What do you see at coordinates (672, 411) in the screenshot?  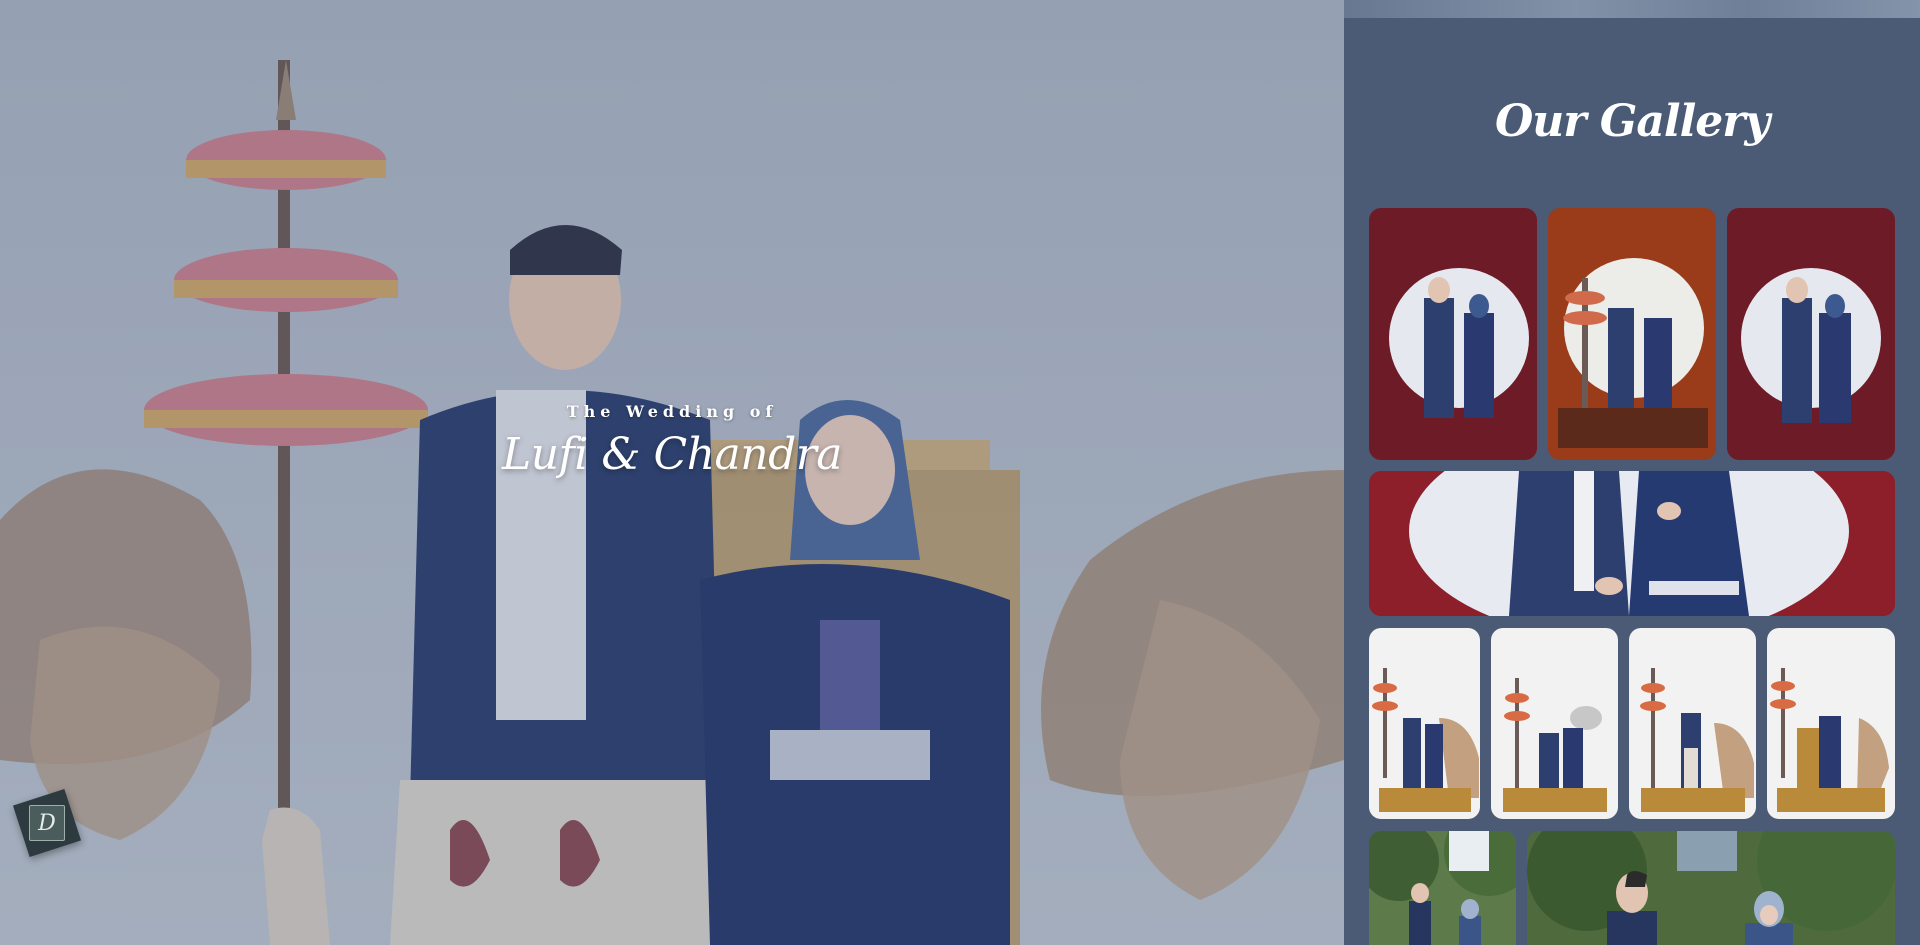 I see `hero-kicker: The Wedding of` at bounding box center [672, 411].